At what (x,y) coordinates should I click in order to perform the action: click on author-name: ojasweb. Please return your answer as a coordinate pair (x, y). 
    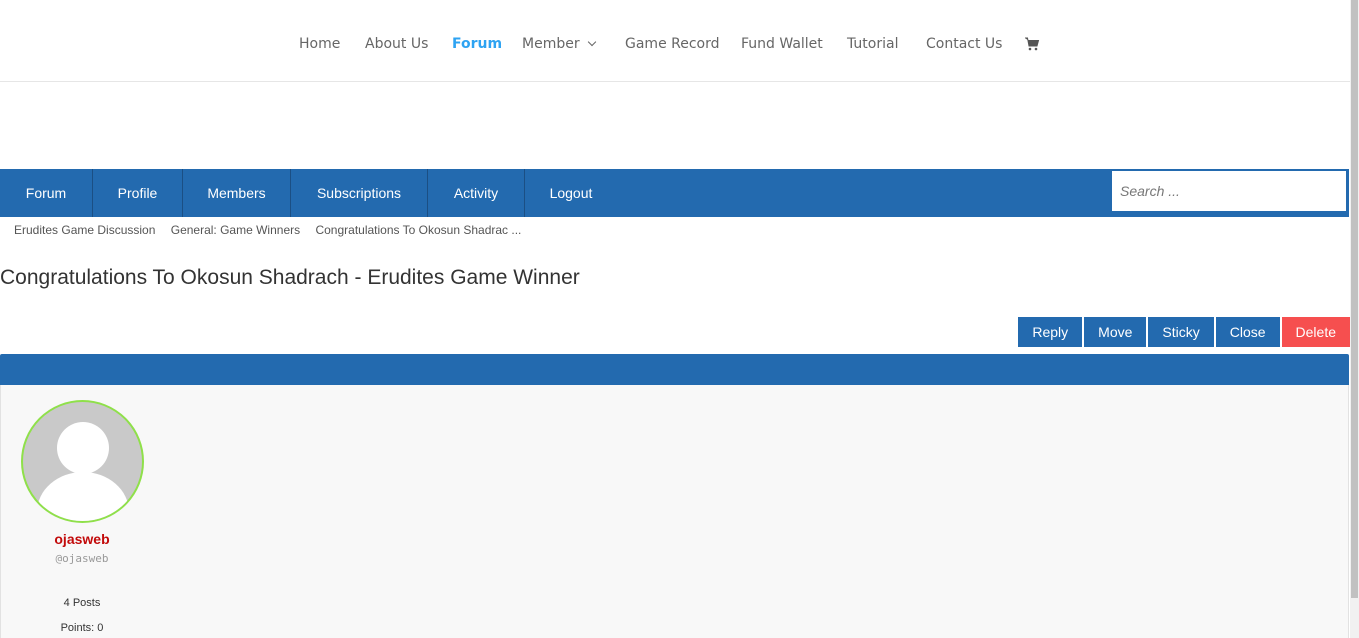
    Looking at the image, I should click on (82, 539).